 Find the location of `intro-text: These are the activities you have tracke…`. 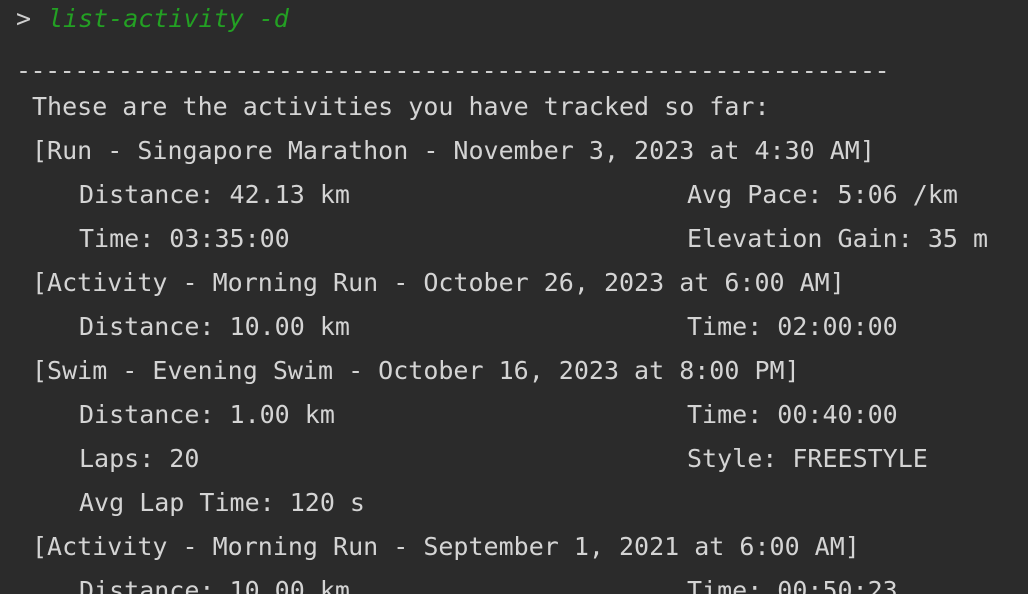

intro-text: These are the activities you have tracke… is located at coordinates (401, 106).